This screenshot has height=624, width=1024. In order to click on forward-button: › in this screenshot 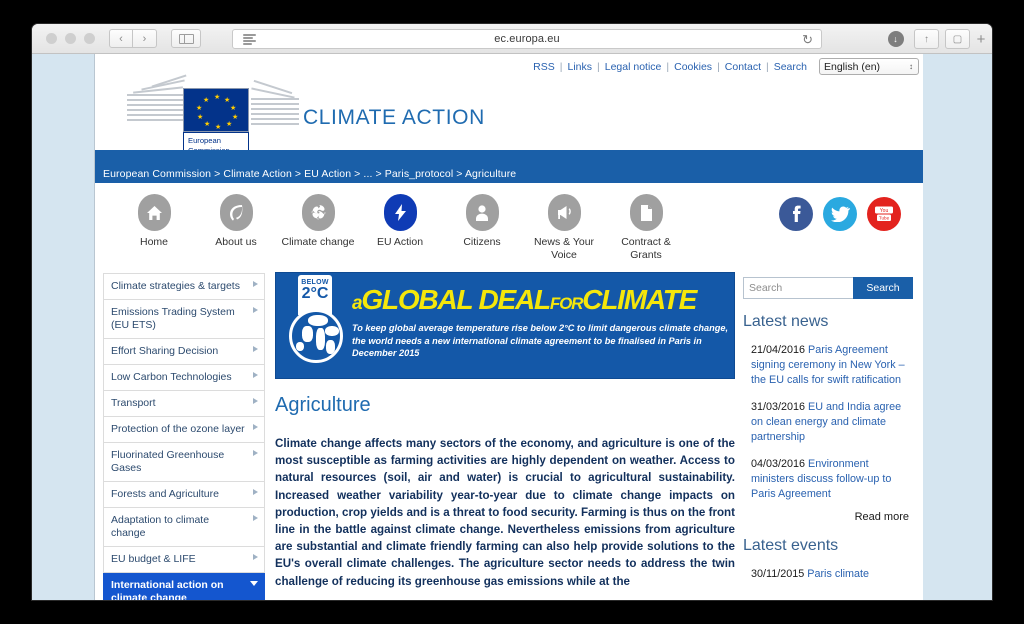, I will do `click(145, 38)`.